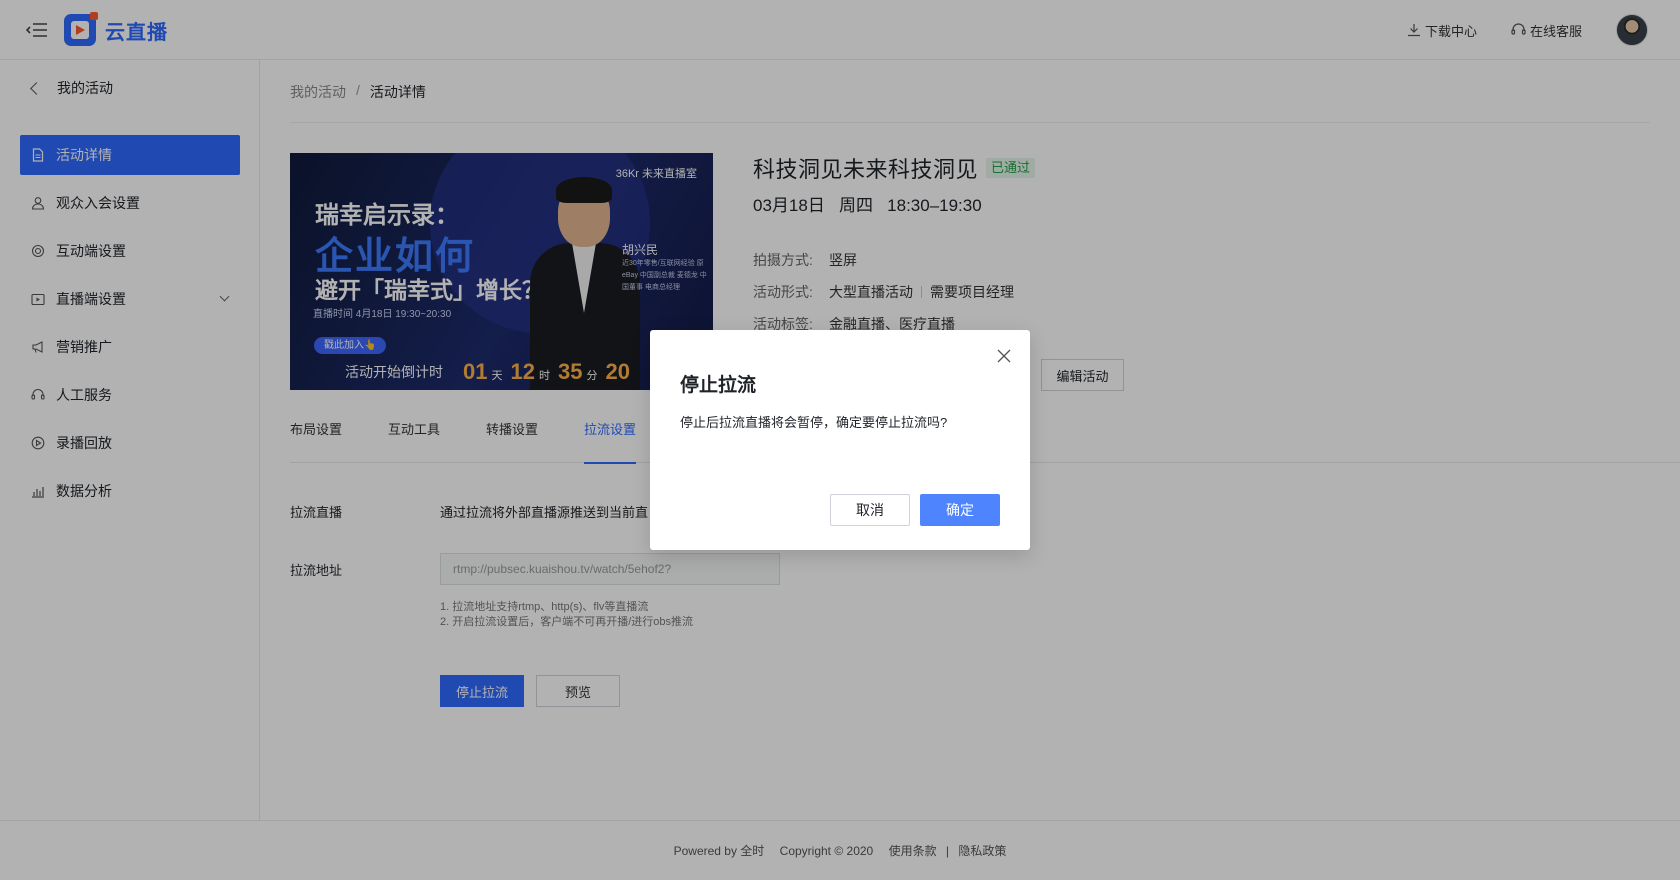  What do you see at coordinates (814, 422) in the screenshot?
I see `dialog-message: 停止后拉流直播将会暂停，确定要停止拉流吗?` at bounding box center [814, 422].